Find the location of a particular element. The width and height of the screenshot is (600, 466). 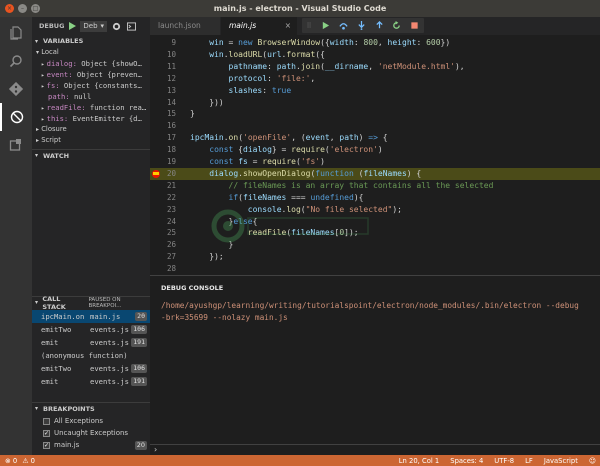

terminal-icon is located at coordinates (132, 26).